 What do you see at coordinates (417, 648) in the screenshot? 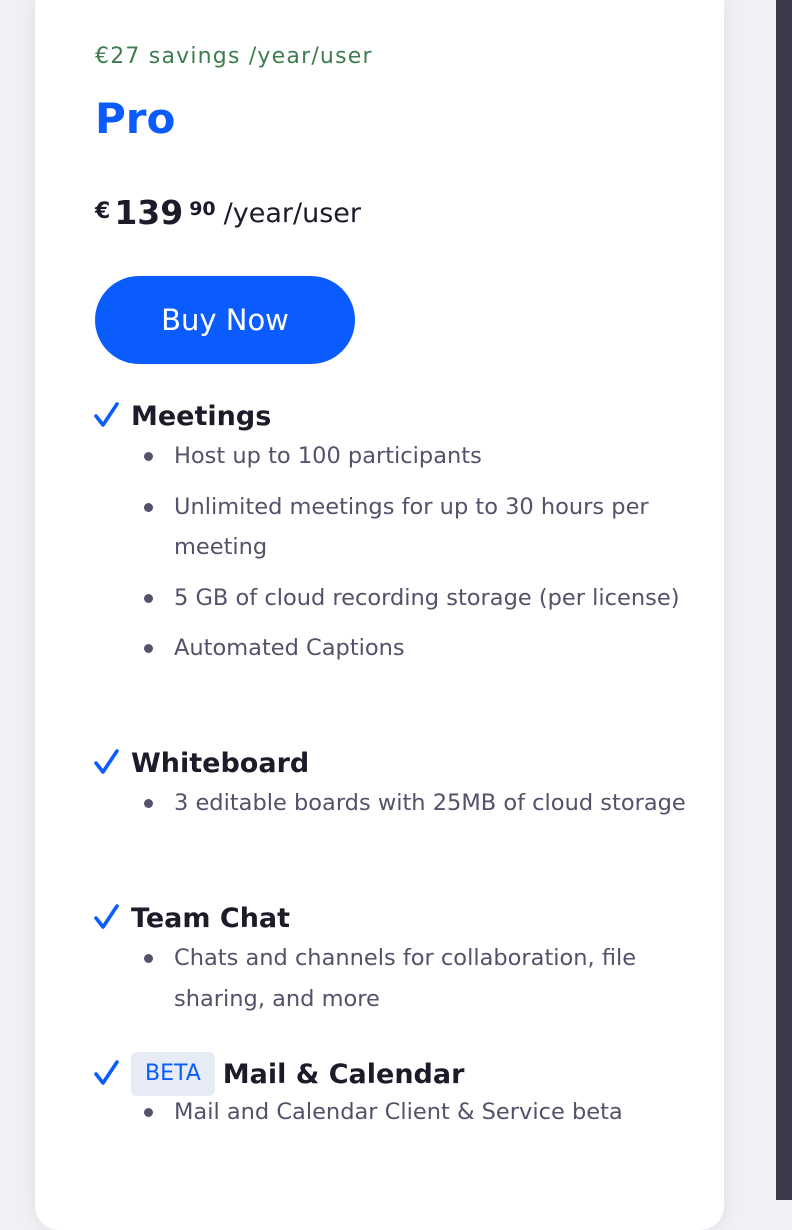
I see `list-item: Automated Captions` at bounding box center [417, 648].